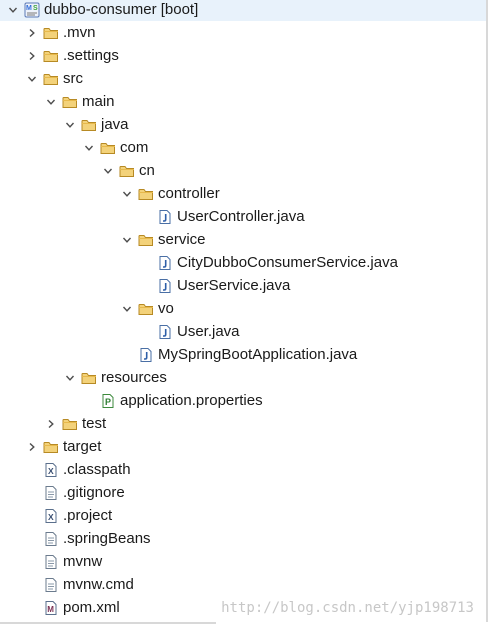 This screenshot has height=624, width=488. I want to click on tree-item-com: com, so click(243, 147).